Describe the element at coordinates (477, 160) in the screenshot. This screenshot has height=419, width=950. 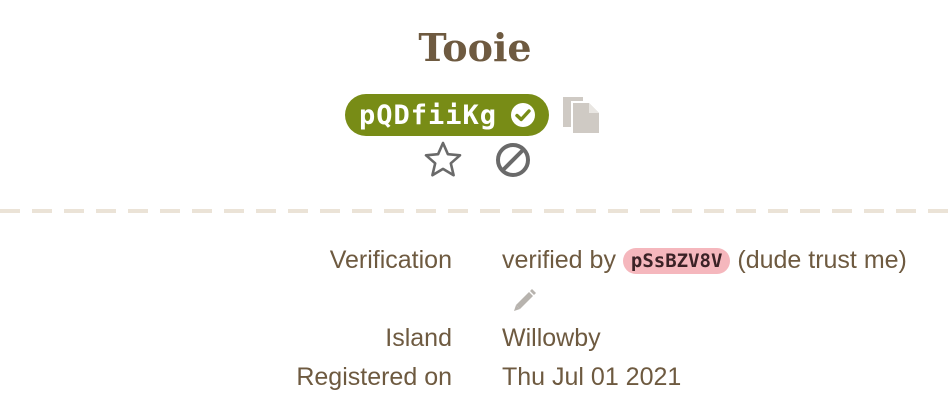
I see `profile-actions` at that location.